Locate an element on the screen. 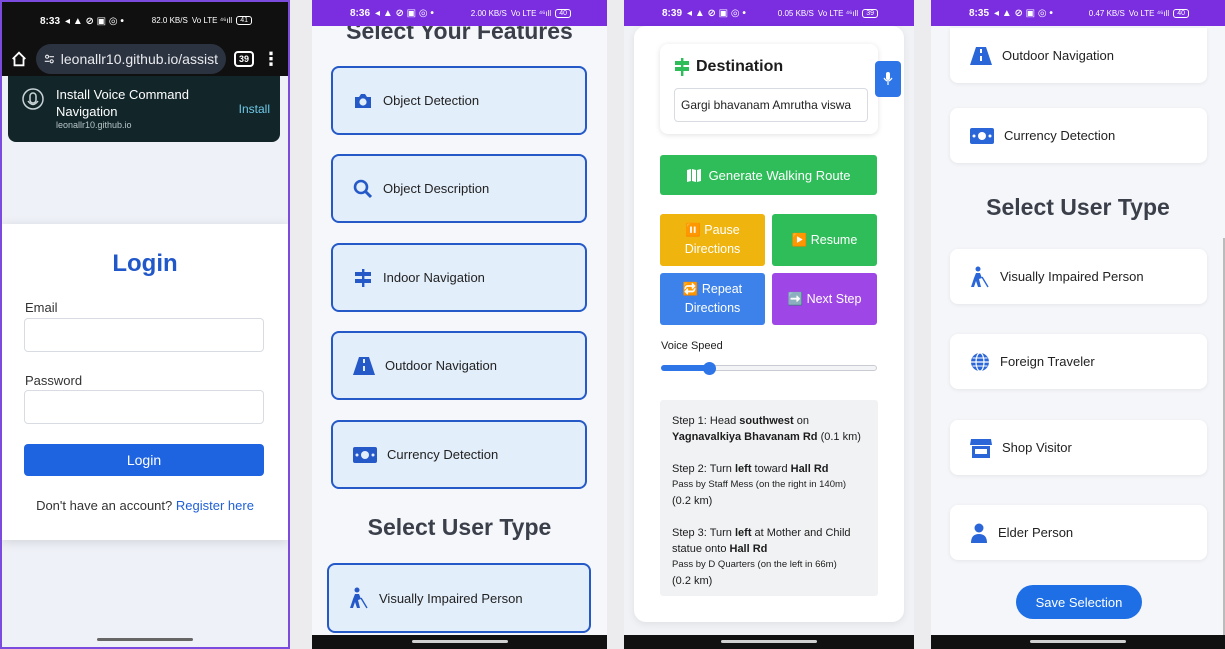 The width and height of the screenshot is (1225, 649). user-type-foreign-traveler: Foreign Traveler is located at coordinates (1078, 361).